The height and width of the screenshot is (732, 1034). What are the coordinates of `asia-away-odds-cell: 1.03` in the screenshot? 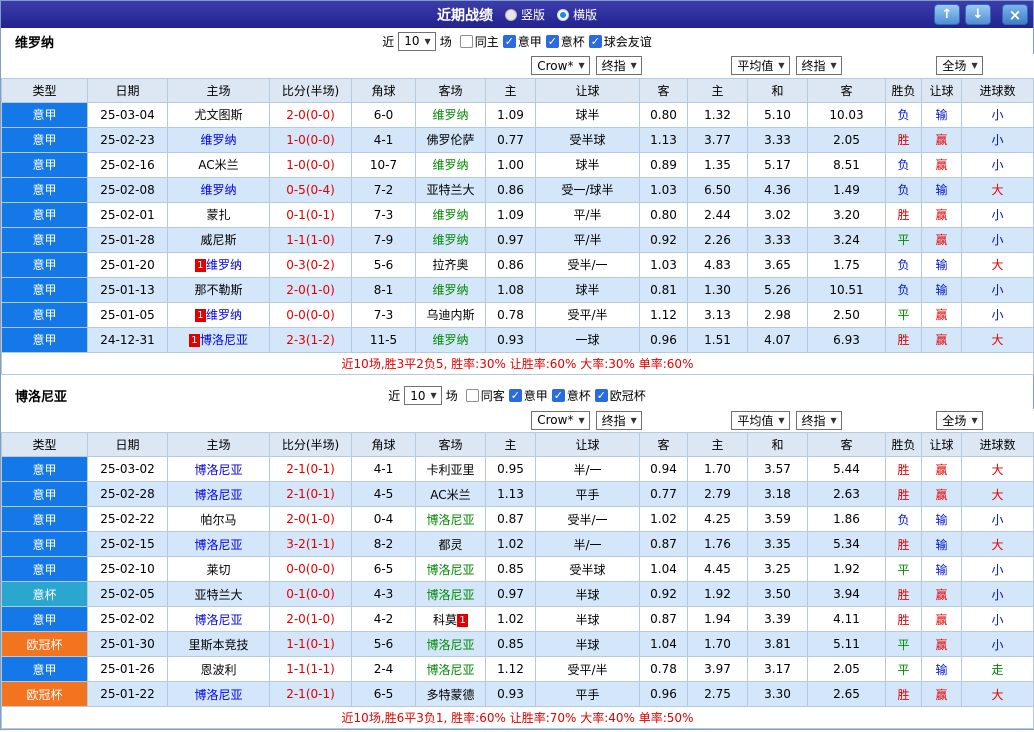 It's located at (663, 189).